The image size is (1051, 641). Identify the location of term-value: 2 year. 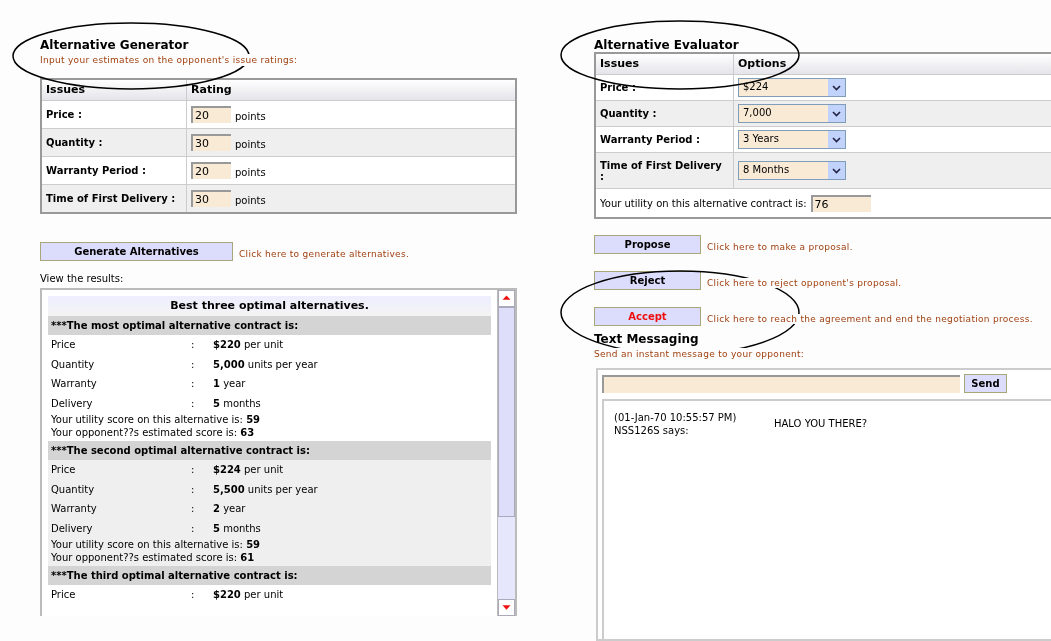
(230, 509).